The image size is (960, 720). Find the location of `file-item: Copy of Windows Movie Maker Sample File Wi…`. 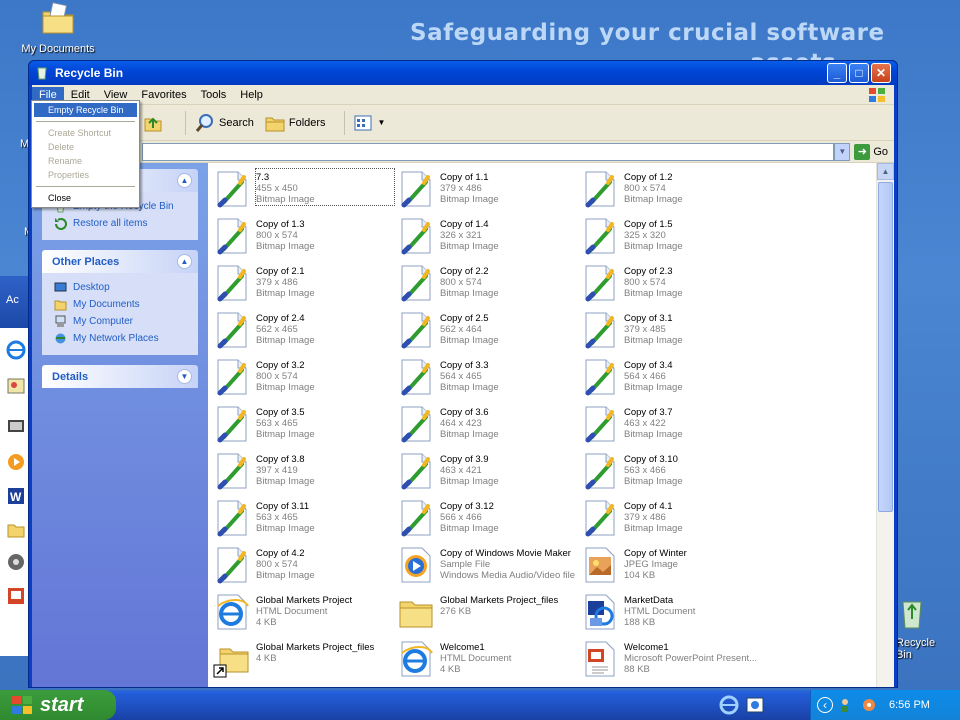

file-item: Copy of Windows Movie Maker Sample File Wi… is located at coordinates (488, 568).